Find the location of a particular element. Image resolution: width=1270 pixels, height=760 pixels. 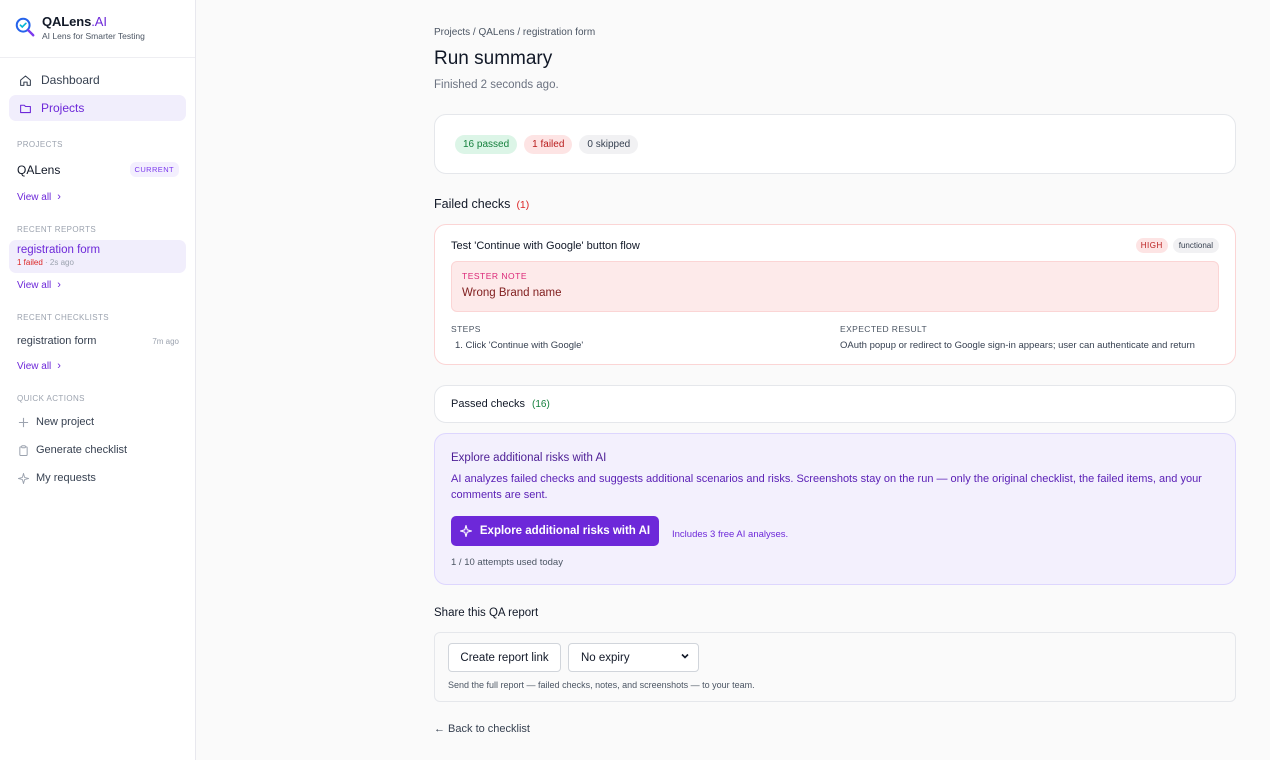

steps-label: STEPS is located at coordinates (466, 329).